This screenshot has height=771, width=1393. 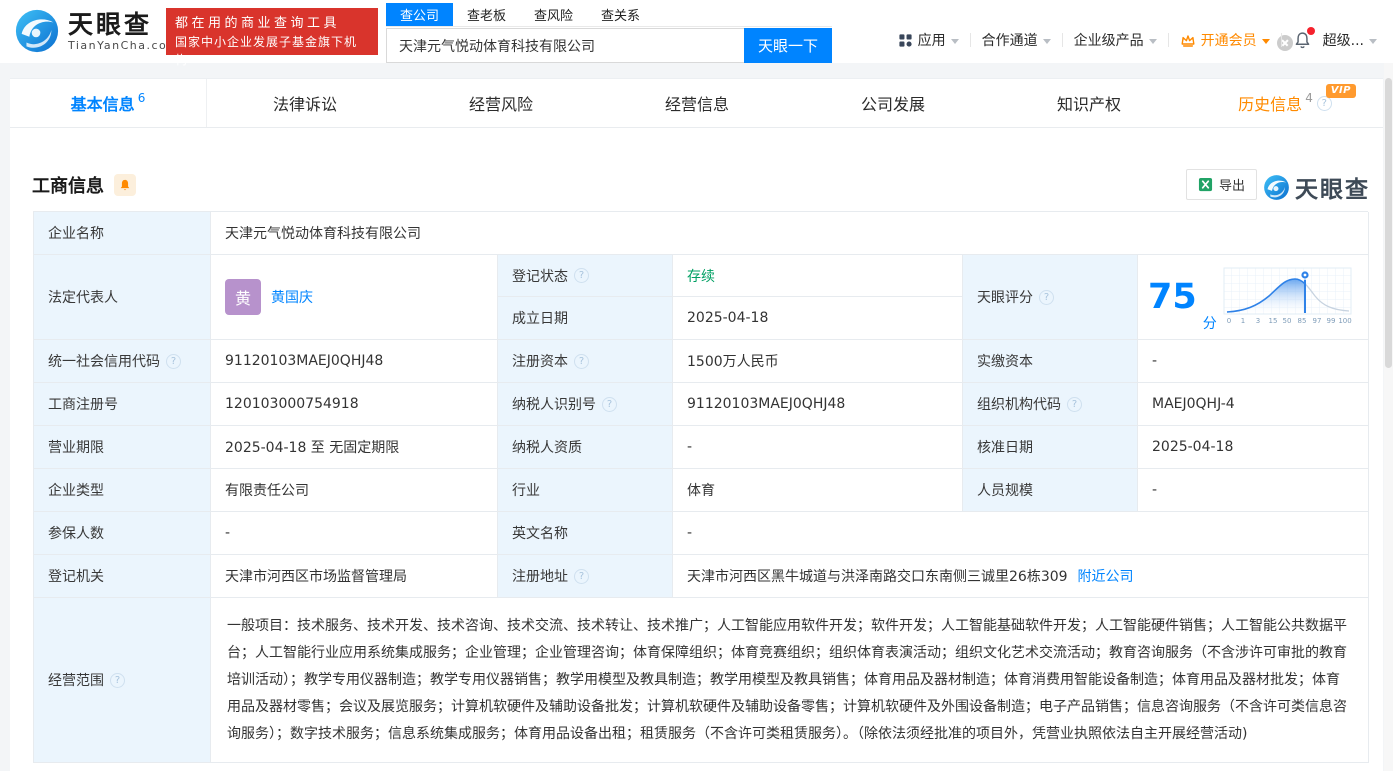 I want to click on export-label: 导出, so click(x=1231, y=186).